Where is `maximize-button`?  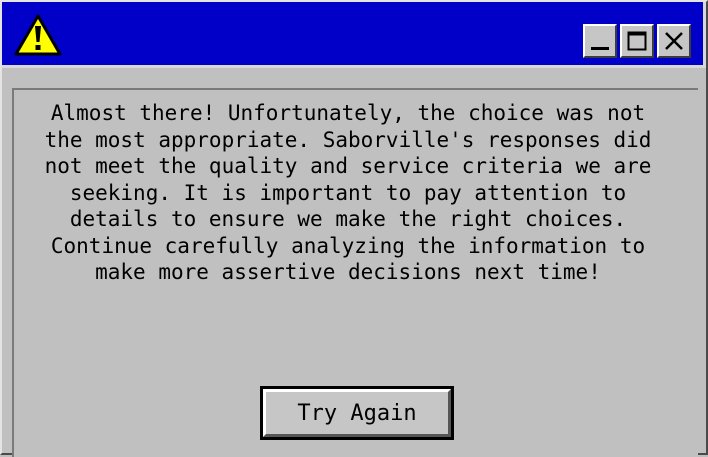
maximize-button is located at coordinates (637, 41).